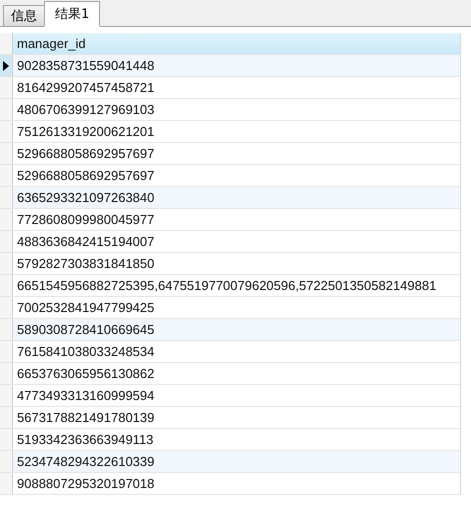 Image resolution: width=471 pixels, height=506 pixels. I want to click on table-cell-text: 4806706399127969103, so click(86, 110).